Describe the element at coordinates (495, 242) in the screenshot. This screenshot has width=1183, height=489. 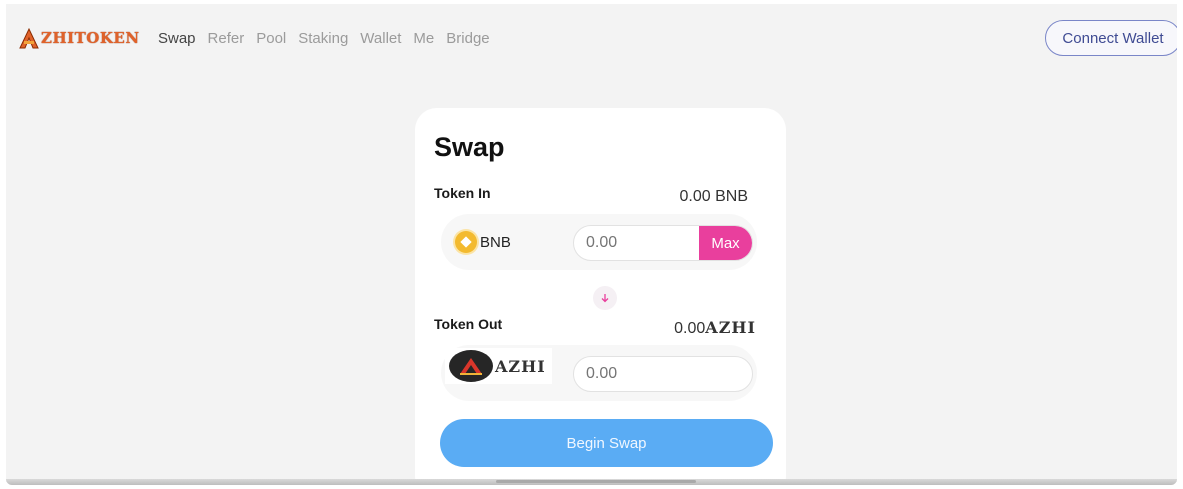
I see `token-in-symbol: BNB` at that location.